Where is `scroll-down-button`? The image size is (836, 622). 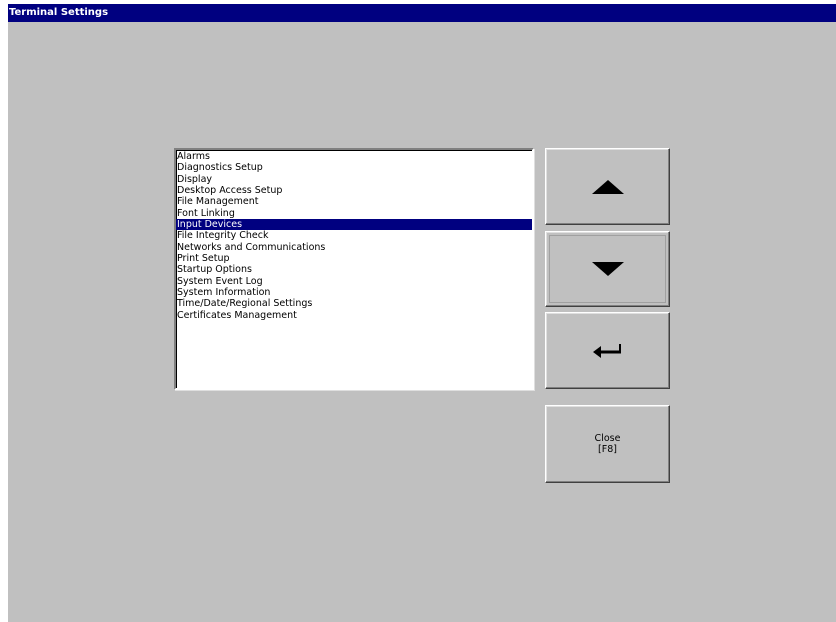
scroll-down-button is located at coordinates (607, 269).